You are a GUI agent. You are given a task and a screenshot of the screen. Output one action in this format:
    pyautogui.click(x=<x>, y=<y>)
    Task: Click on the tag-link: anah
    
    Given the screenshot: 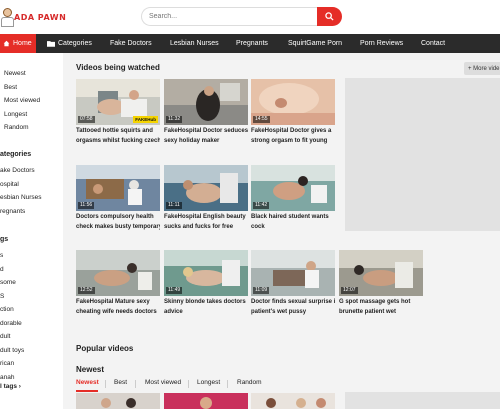 What is the action you would take?
    pyautogui.click(x=12, y=378)
    